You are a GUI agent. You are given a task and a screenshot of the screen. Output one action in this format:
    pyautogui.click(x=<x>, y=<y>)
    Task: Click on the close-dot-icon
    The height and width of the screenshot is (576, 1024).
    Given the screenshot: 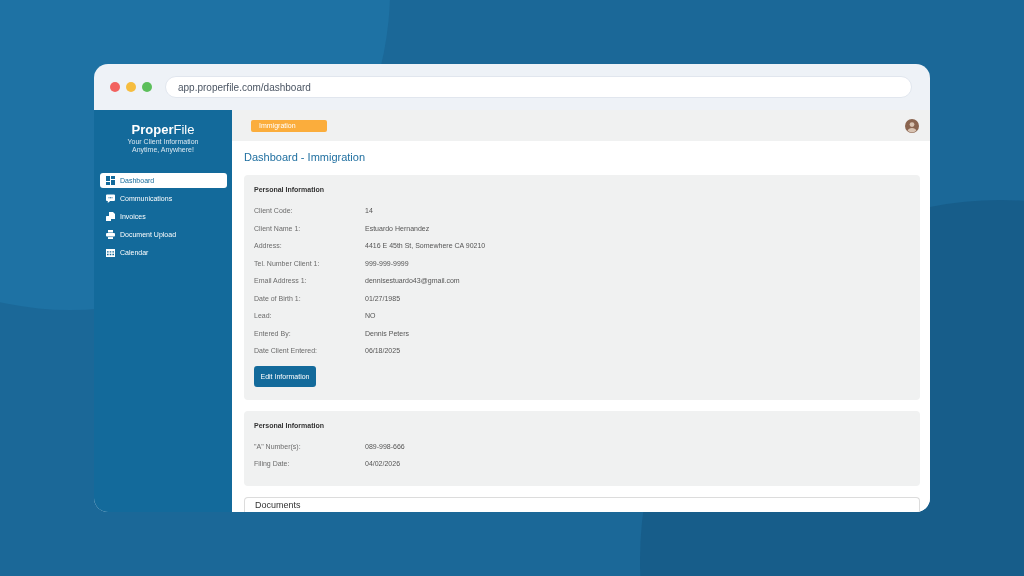 What is the action you would take?
    pyautogui.click(x=115, y=87)
    